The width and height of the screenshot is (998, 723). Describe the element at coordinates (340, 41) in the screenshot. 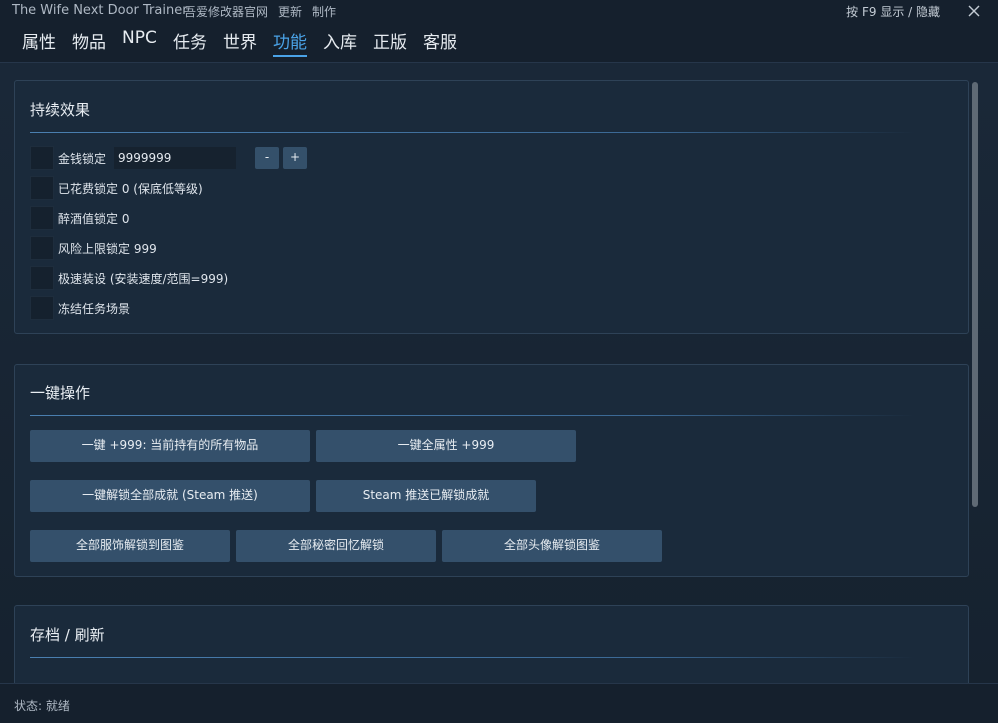

I see `tab-import: 入库` at that location.